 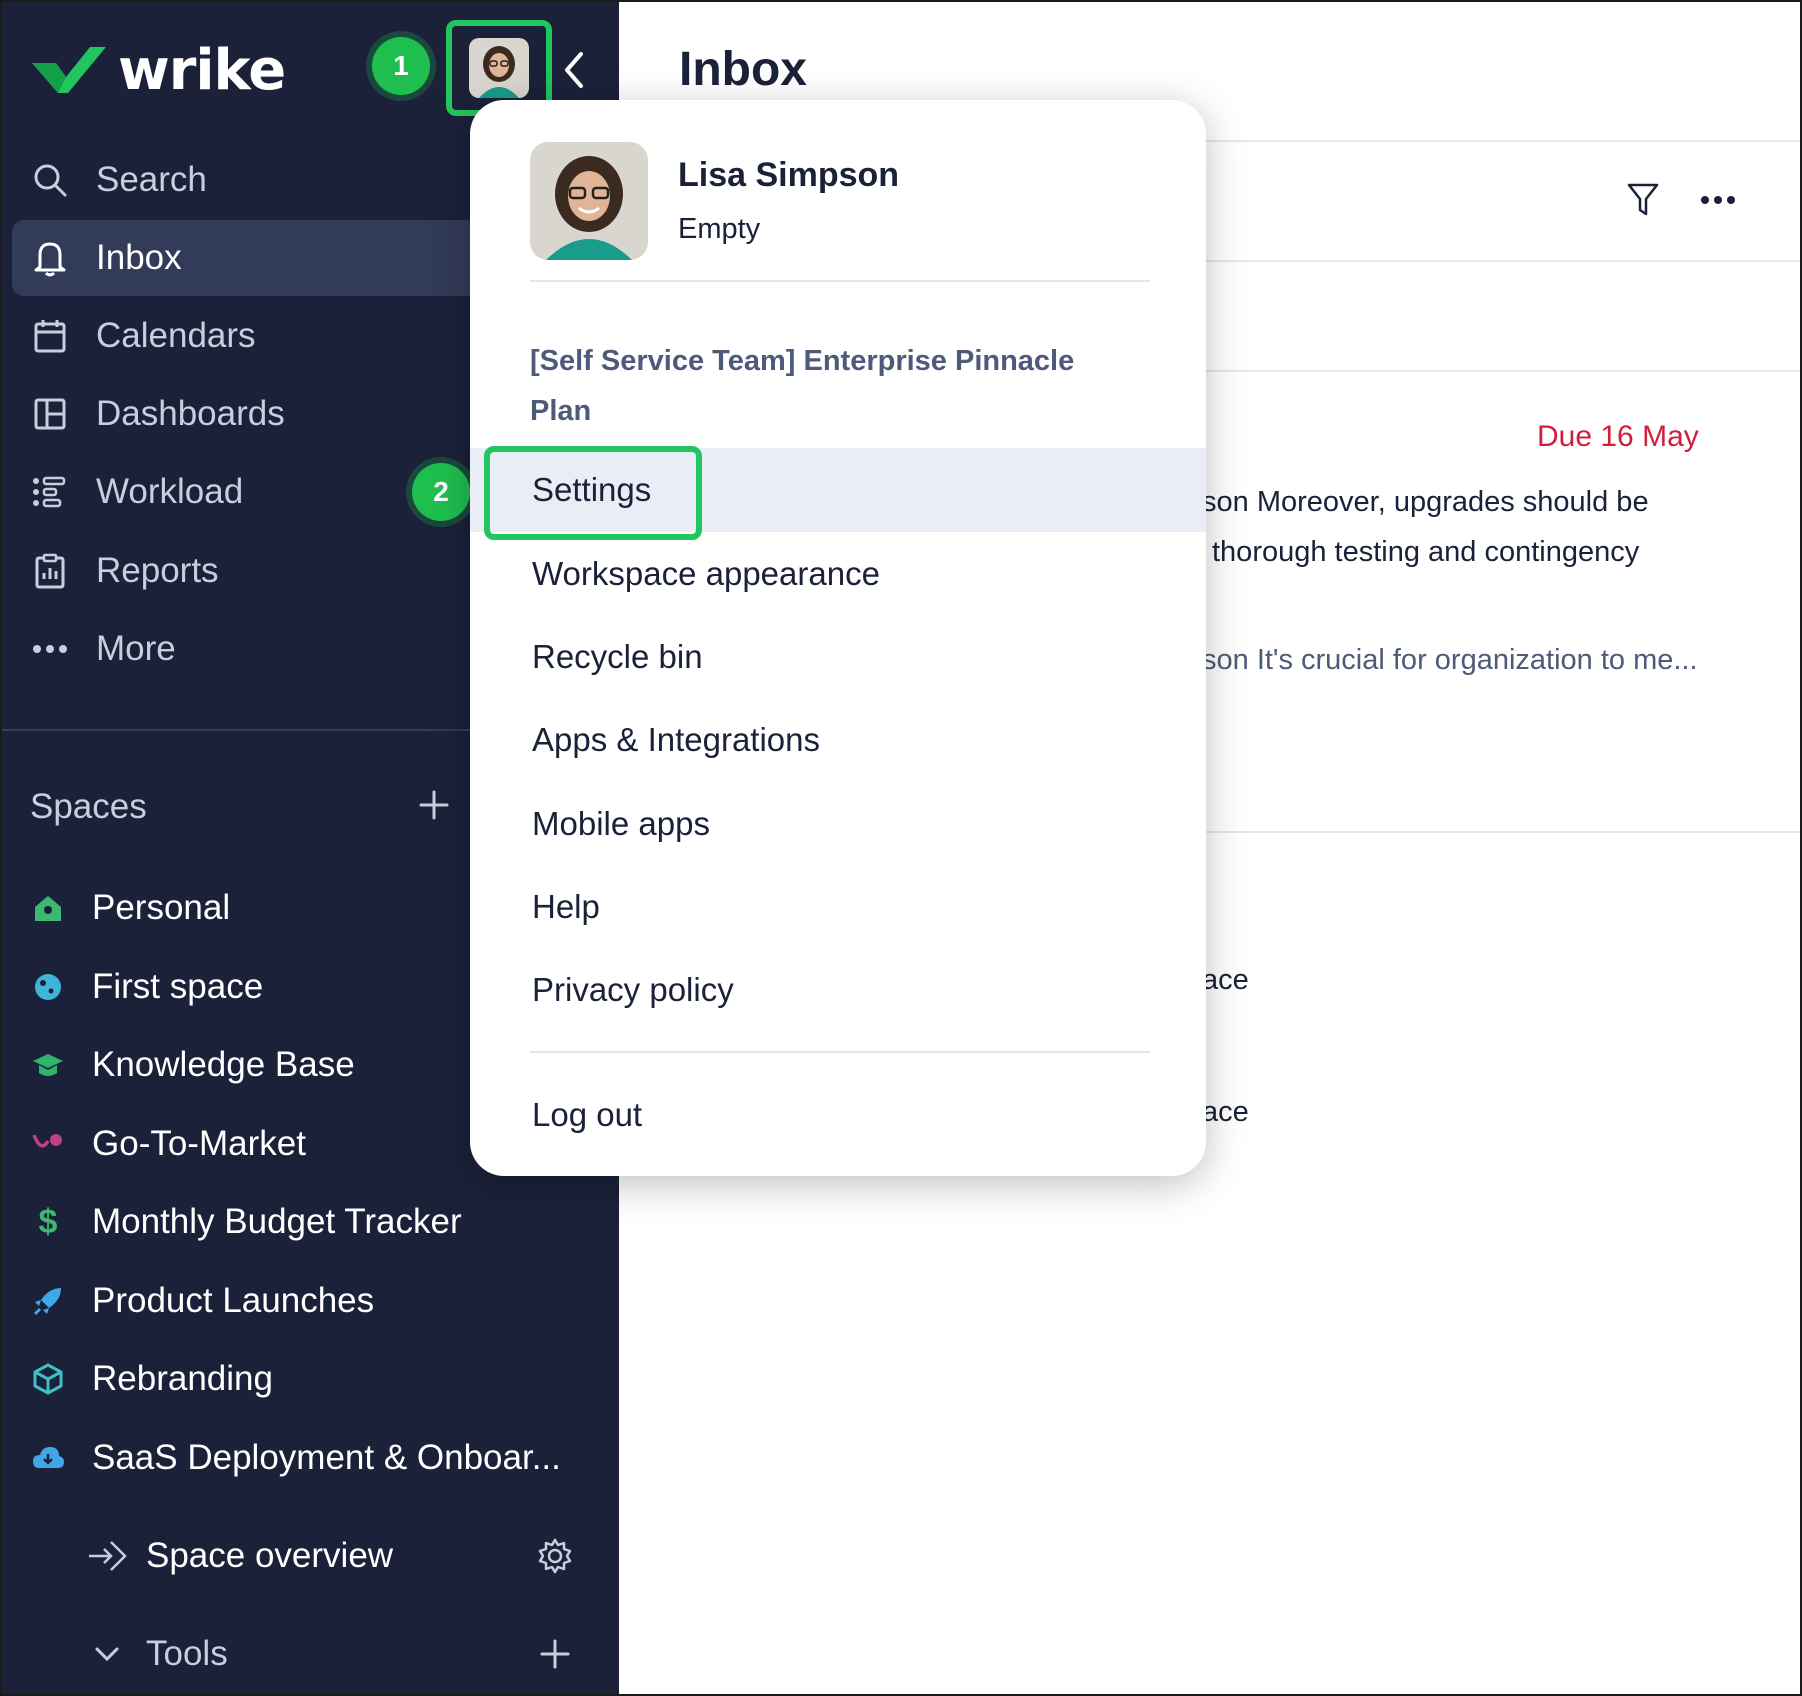 What do you see at coordinates (50, 492) in the screenshot?
I see `workload-icon` at bounding box center [50, 492].